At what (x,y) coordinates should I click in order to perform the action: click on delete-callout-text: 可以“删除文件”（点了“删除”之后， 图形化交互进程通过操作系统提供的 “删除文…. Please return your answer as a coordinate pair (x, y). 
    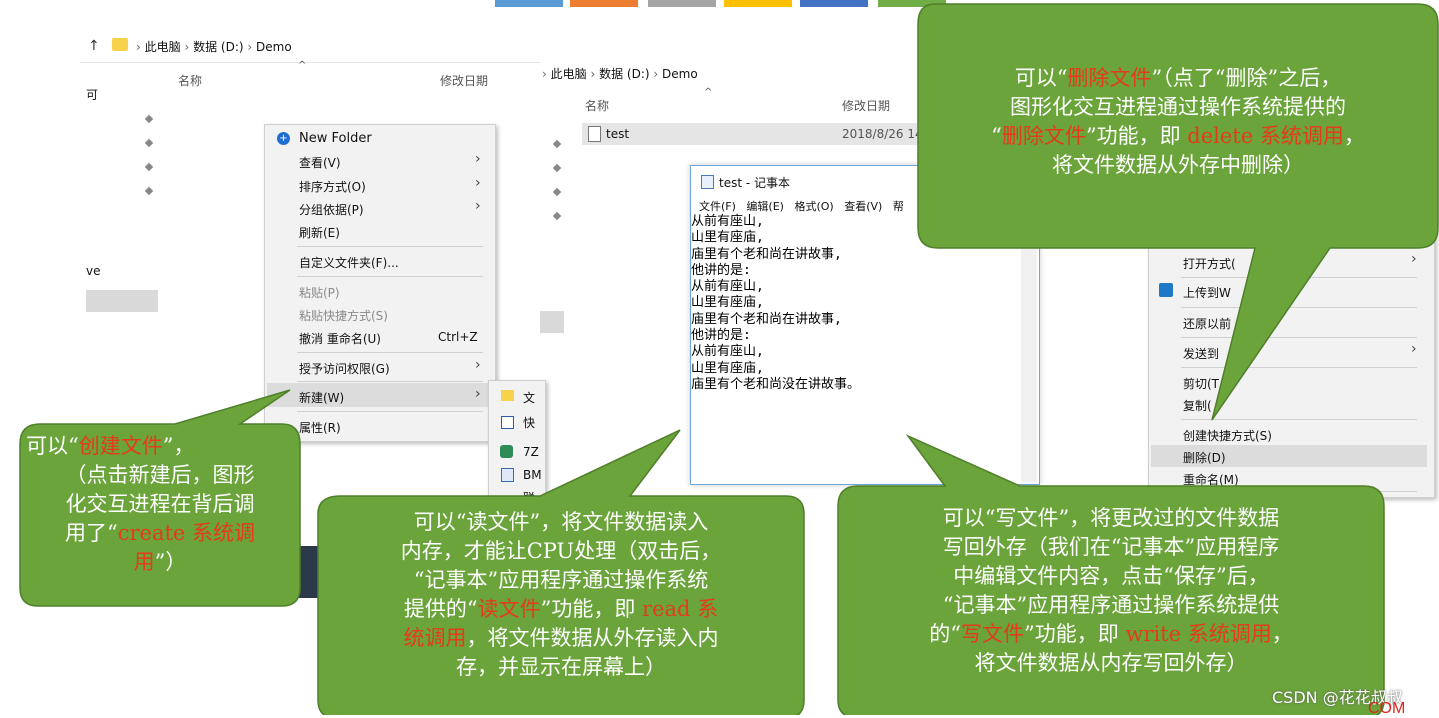
    Looking at the image, I should click on (1178, 121).